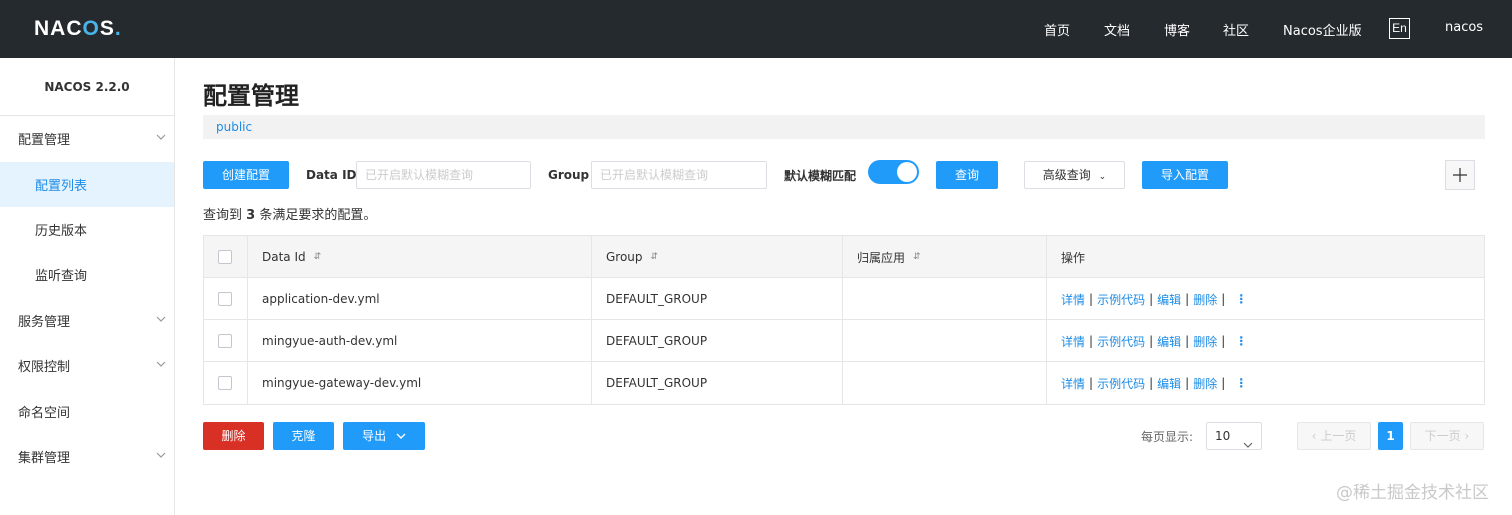  I want to click on fuzzy-match-toggle, so click(893, 172).